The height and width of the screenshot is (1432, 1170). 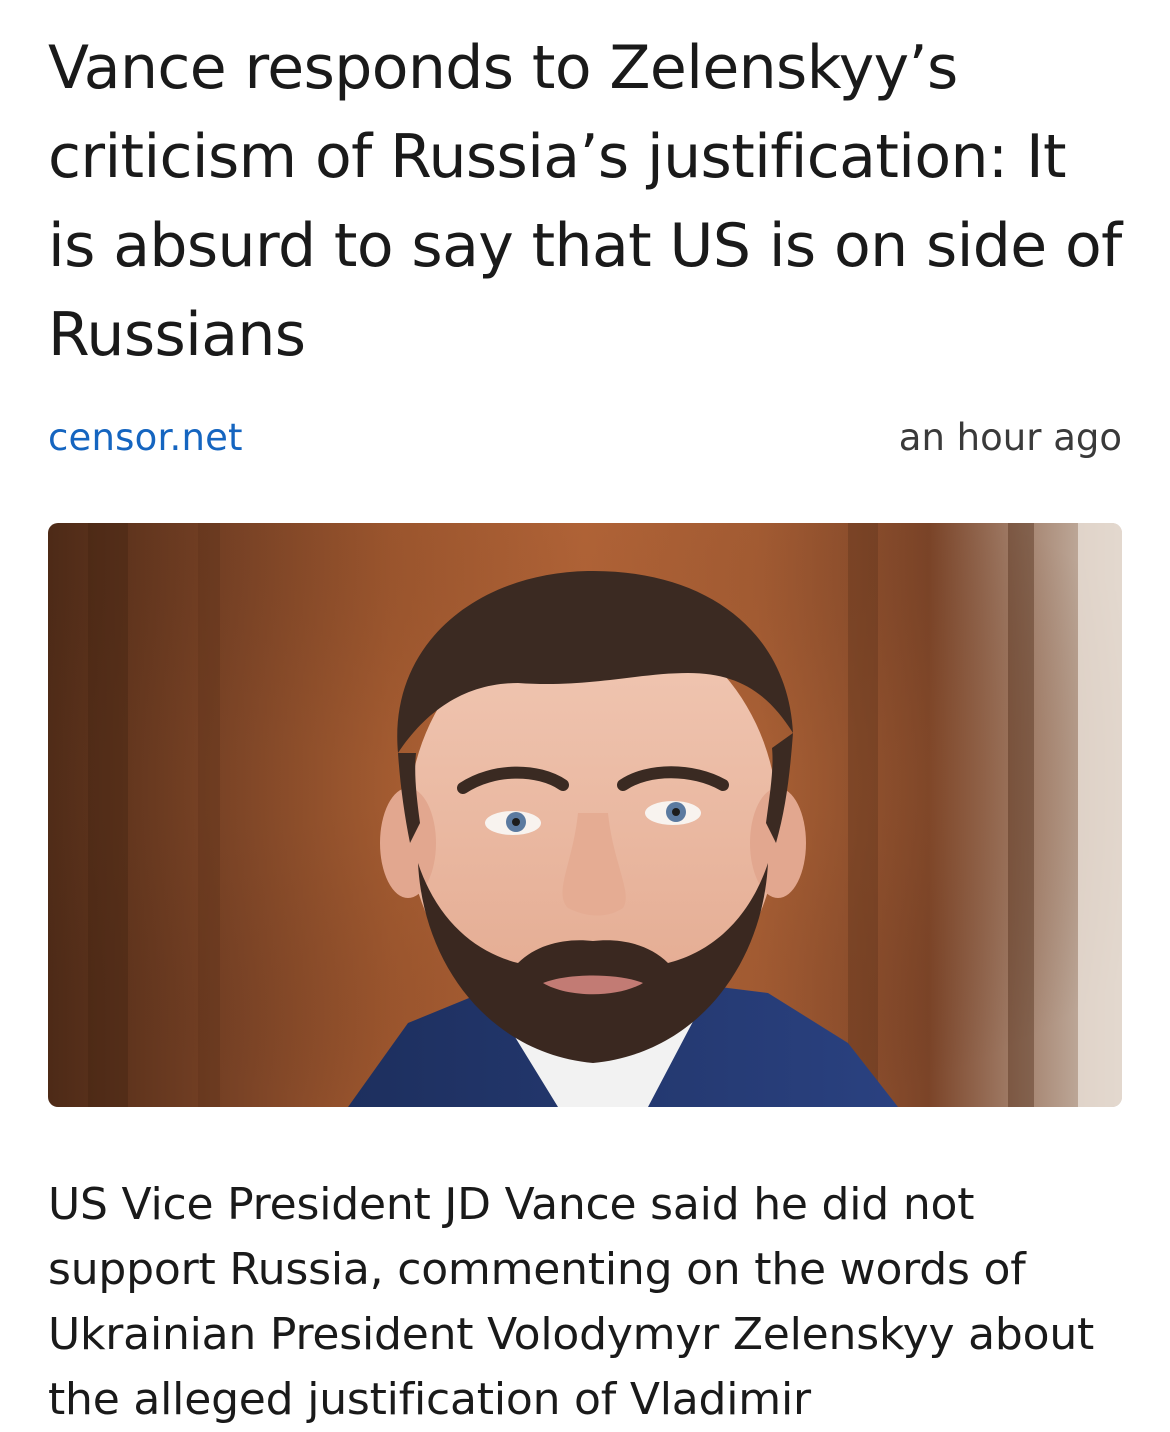 I want to click on article-meta: censor.net an hour ago, so click(x=585, y=437).